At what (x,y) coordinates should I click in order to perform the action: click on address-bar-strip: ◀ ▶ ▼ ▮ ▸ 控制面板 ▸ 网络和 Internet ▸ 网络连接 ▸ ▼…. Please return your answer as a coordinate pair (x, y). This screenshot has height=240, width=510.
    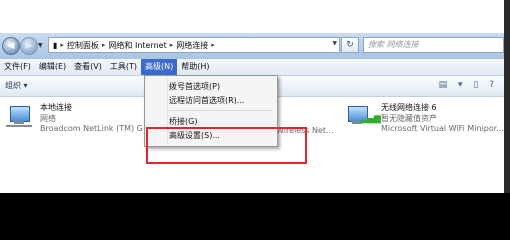
    Looking at the image, I should click on (252, 46).